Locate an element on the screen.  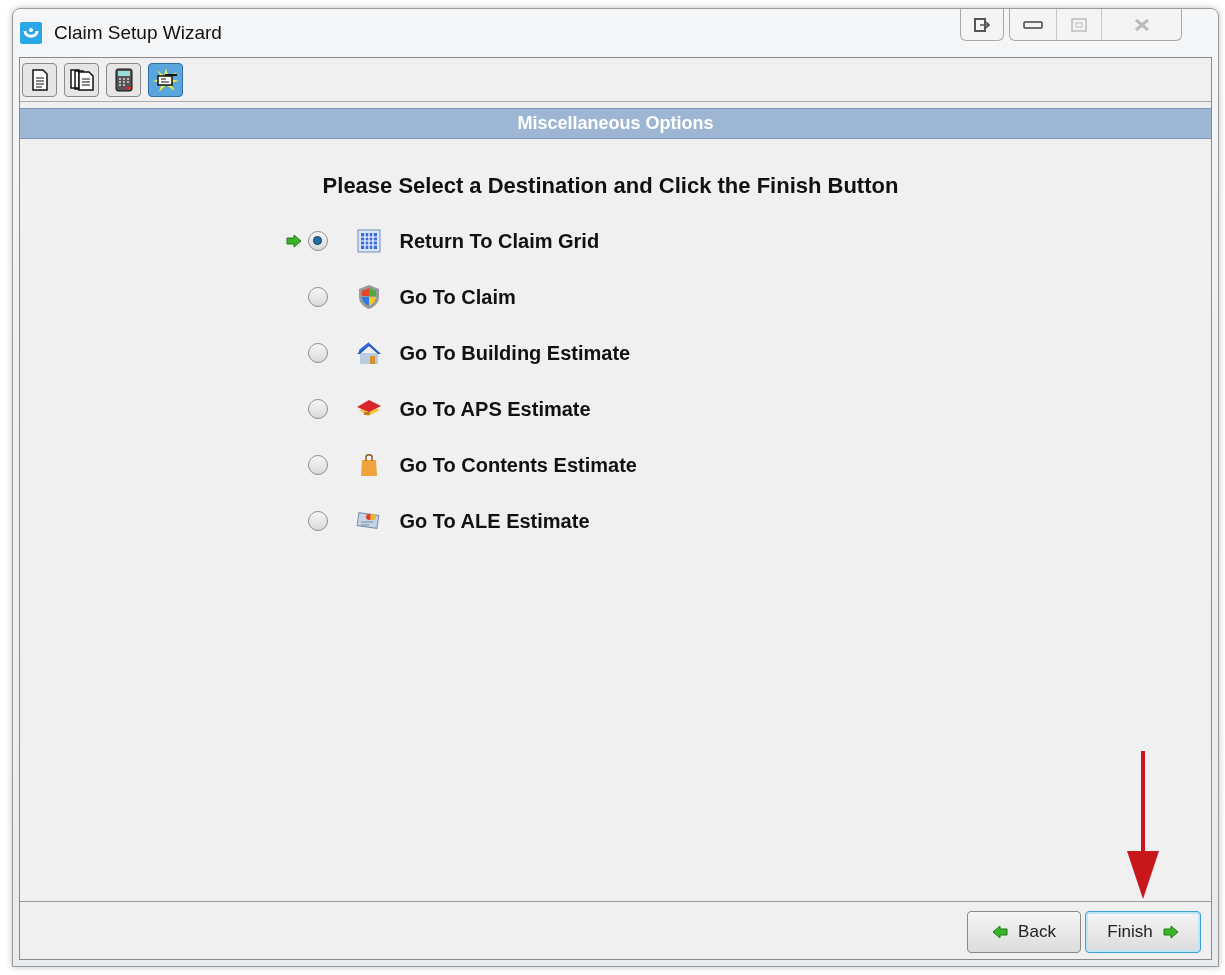
shield-icon is located at coordinates (368, 296).